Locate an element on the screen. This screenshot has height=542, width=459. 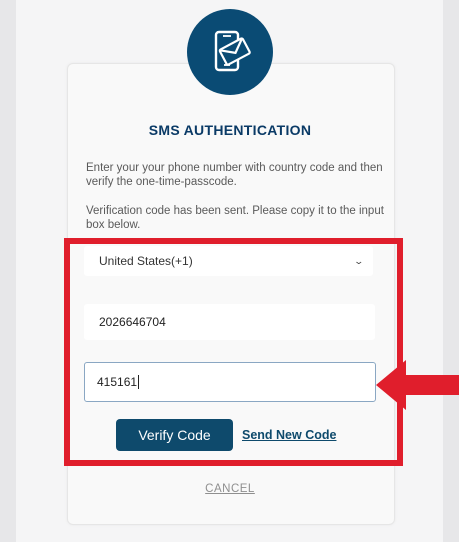
cancel-link: CANCEL is located at coordinates (230, 489).